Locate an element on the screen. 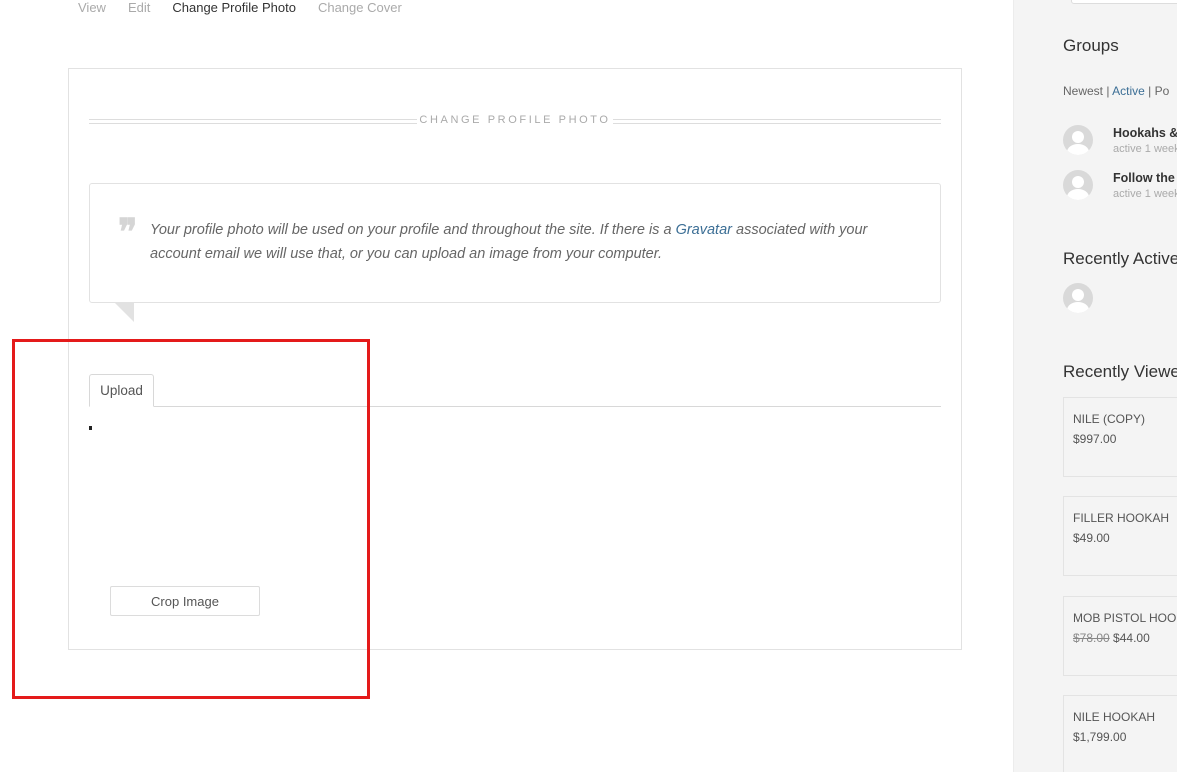  product-card: MOB PISTOL HOOK $78.00 $44.00 is located at coordinates (1120, 636).